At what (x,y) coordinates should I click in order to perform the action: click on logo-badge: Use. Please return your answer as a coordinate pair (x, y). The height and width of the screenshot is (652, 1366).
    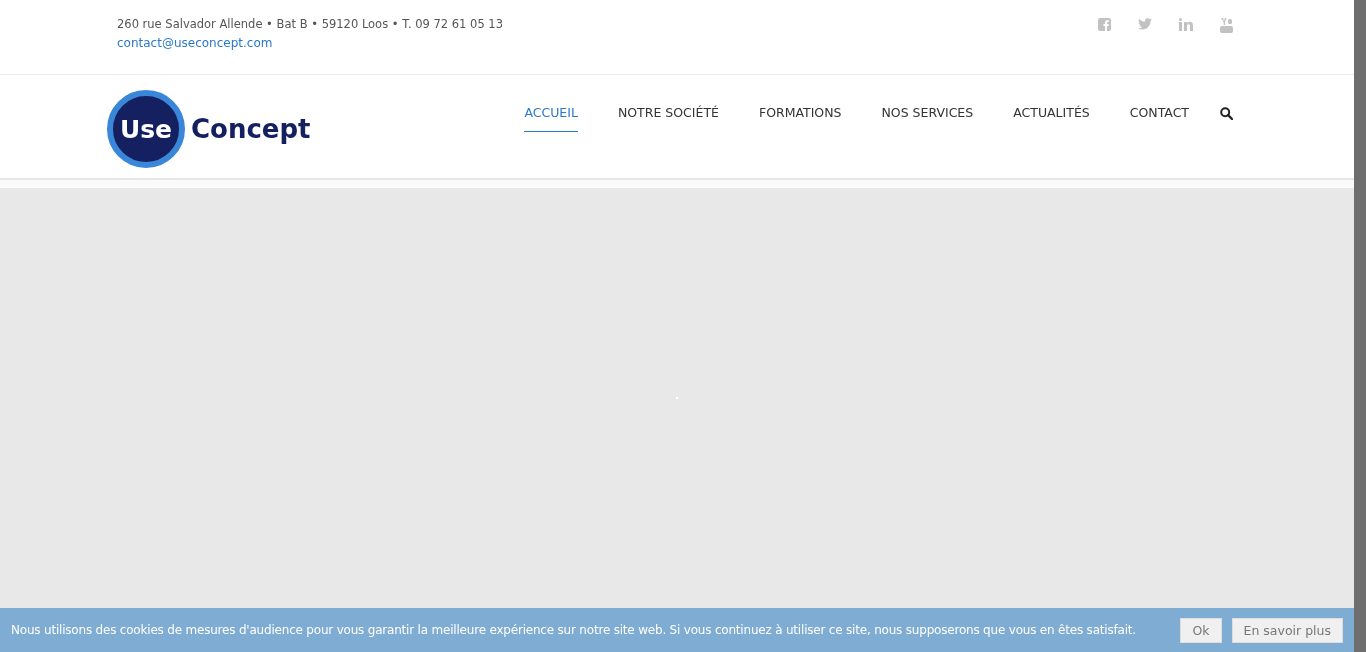
    Looking at the image, I should click on (146, 129).